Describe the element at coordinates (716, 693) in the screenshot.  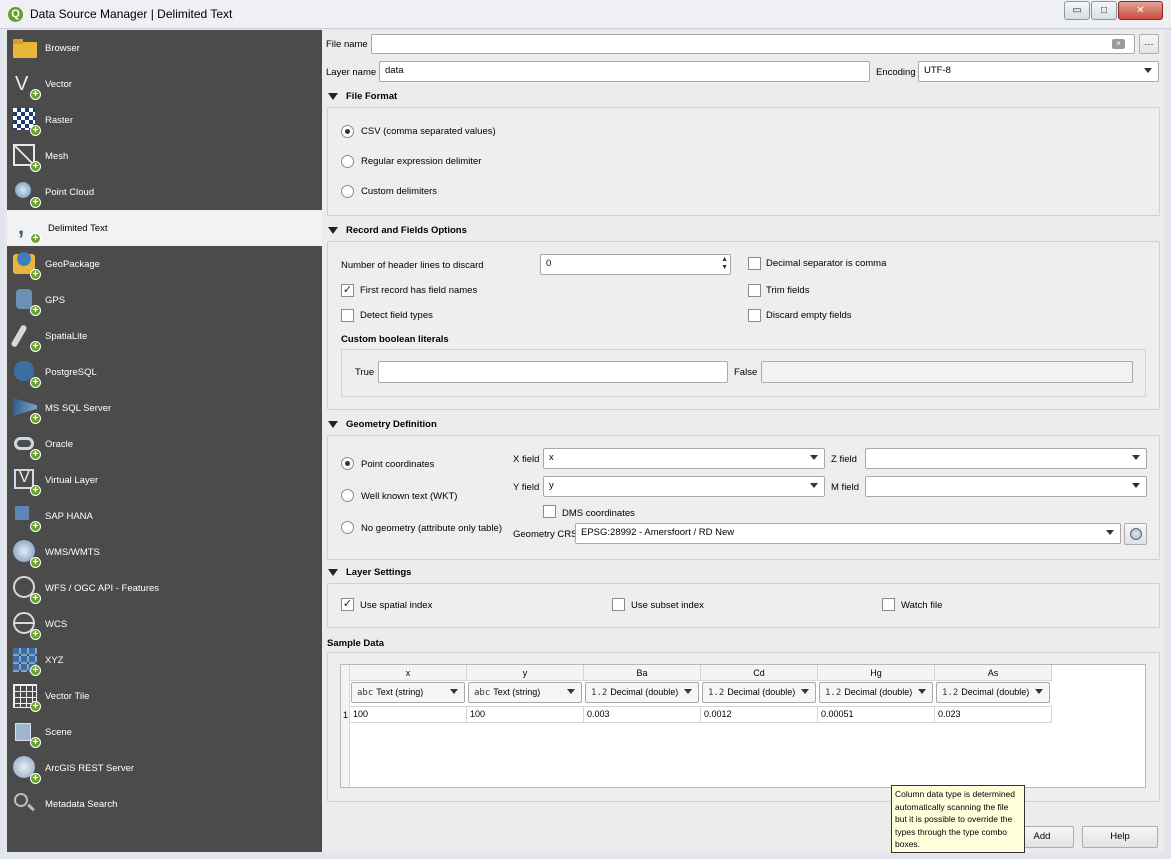
I see `type-prefix: 1.2` at that location.